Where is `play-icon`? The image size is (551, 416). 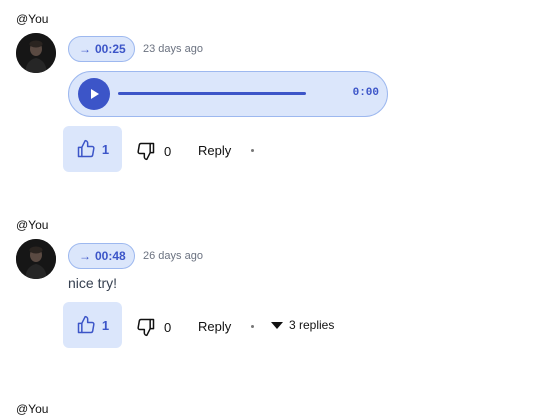
play-icon is located at coordinates (95, 94).